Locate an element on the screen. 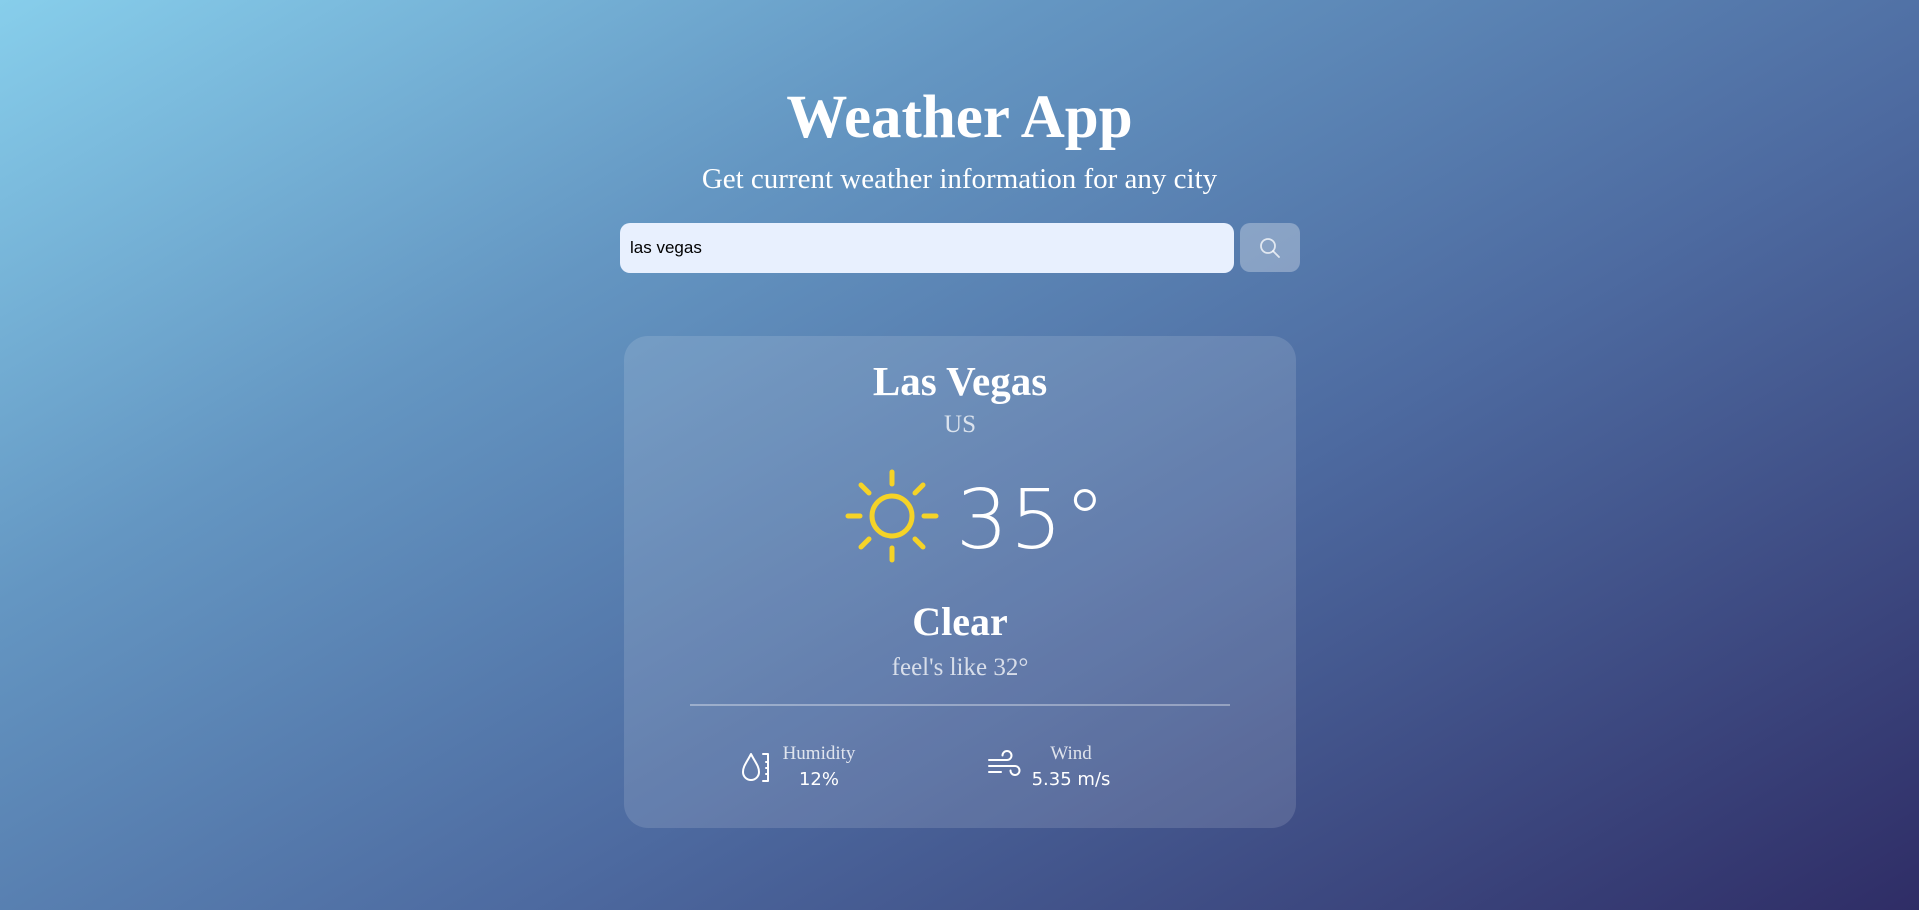  humidity-value: 12% is located at coordinates (818, 779).